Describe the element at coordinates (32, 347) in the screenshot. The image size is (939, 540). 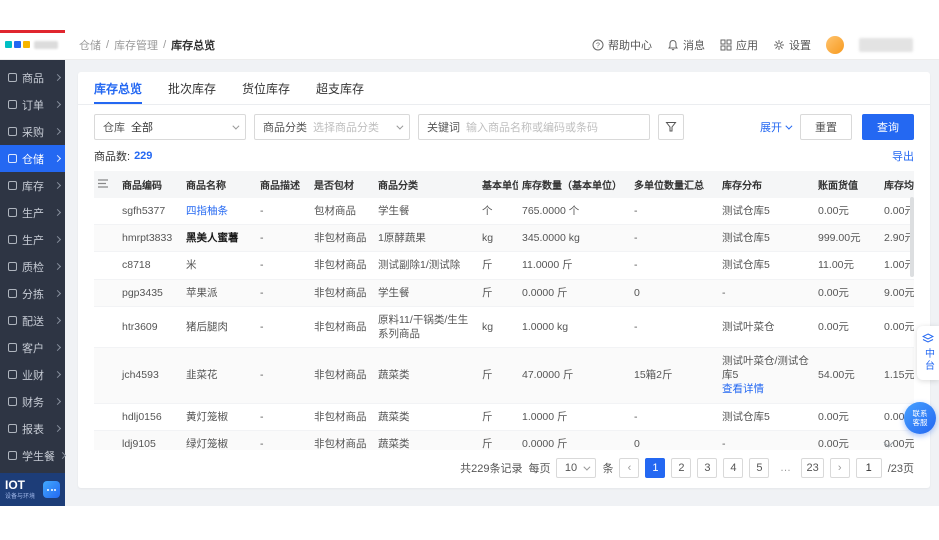
I see `sidebar-item-客户: 客户` at that location.